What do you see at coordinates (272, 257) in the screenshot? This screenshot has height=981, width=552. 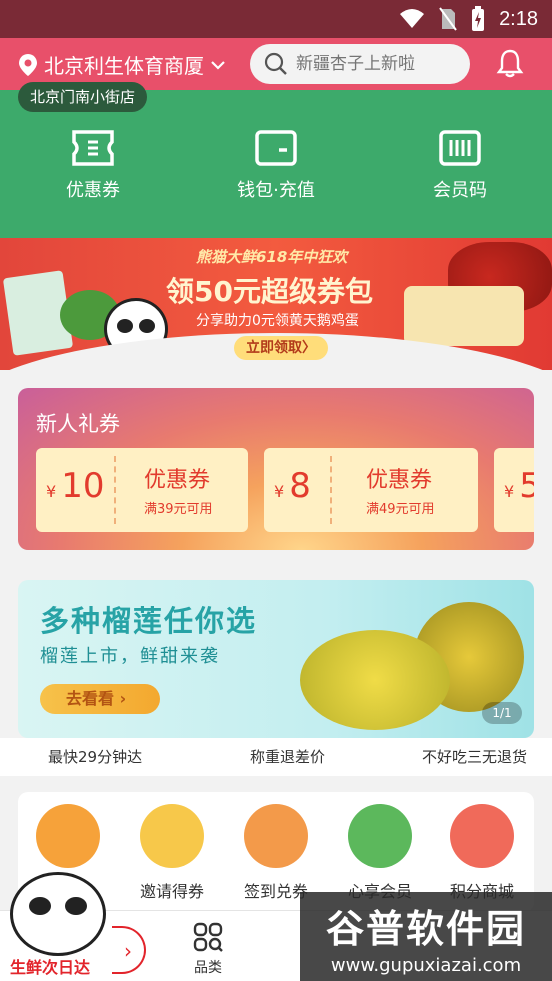 I see `promo-event-title: 熊猫大鲜618年中狂欢` at bounding box center [272, 257].